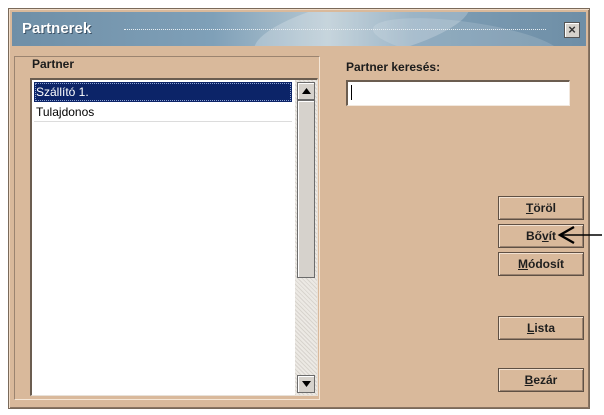 This screenshot has height=415, width=604. What do you see at coordinates (306, 91) in the screenshot?
I see `arrow-up-icon` at bounding box center [306, 91].